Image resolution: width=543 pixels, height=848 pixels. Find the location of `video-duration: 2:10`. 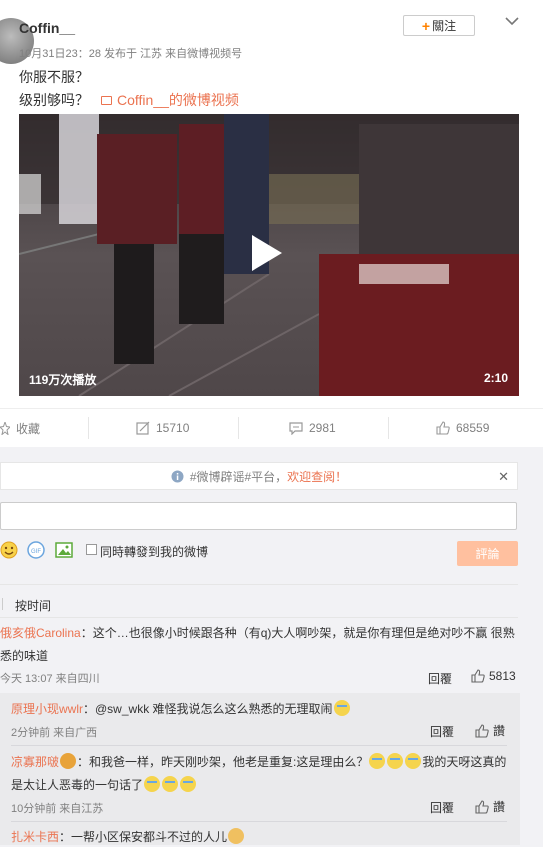

video-duration: 2:10 is located at coordinates (496, 378).